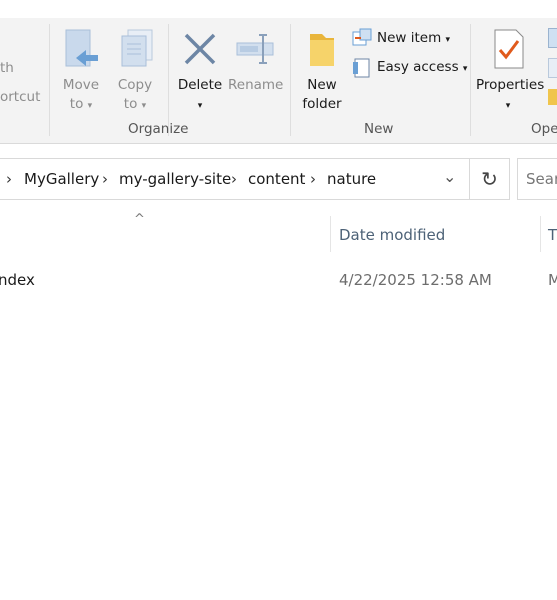 This screenshot has height=600, width=557. What do you see at coordinates (81, 48) in the screenshot?
I see `move-to-icon` at bounding box center [81, 48].